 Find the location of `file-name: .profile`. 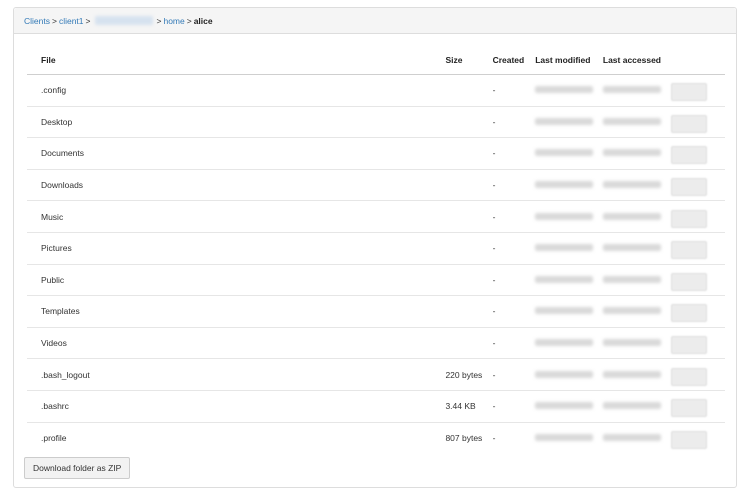

file-name: .profile is located at coordinates (236, 437).